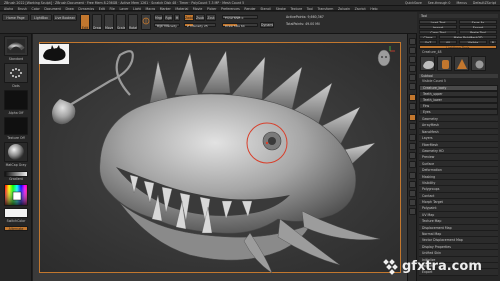 This screenshot has width=500, height=281. Describe the element at coordinates (458, 106) in the screenshot. I see `subtool-item: Fins` at that location.